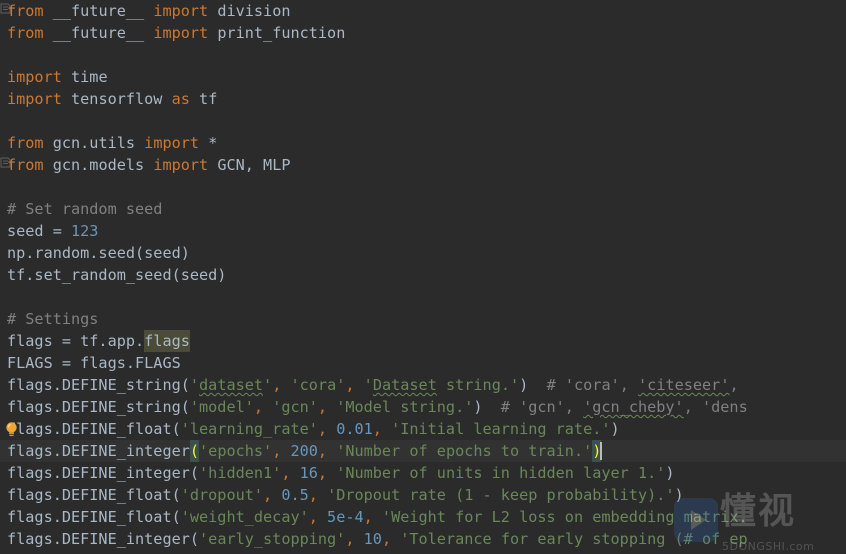 This screenshot has width=846, height=554. Describe the element at coordinates (501, 429) in the screenshot. I see `code-token: 'Initial learning rate.'` at that location.